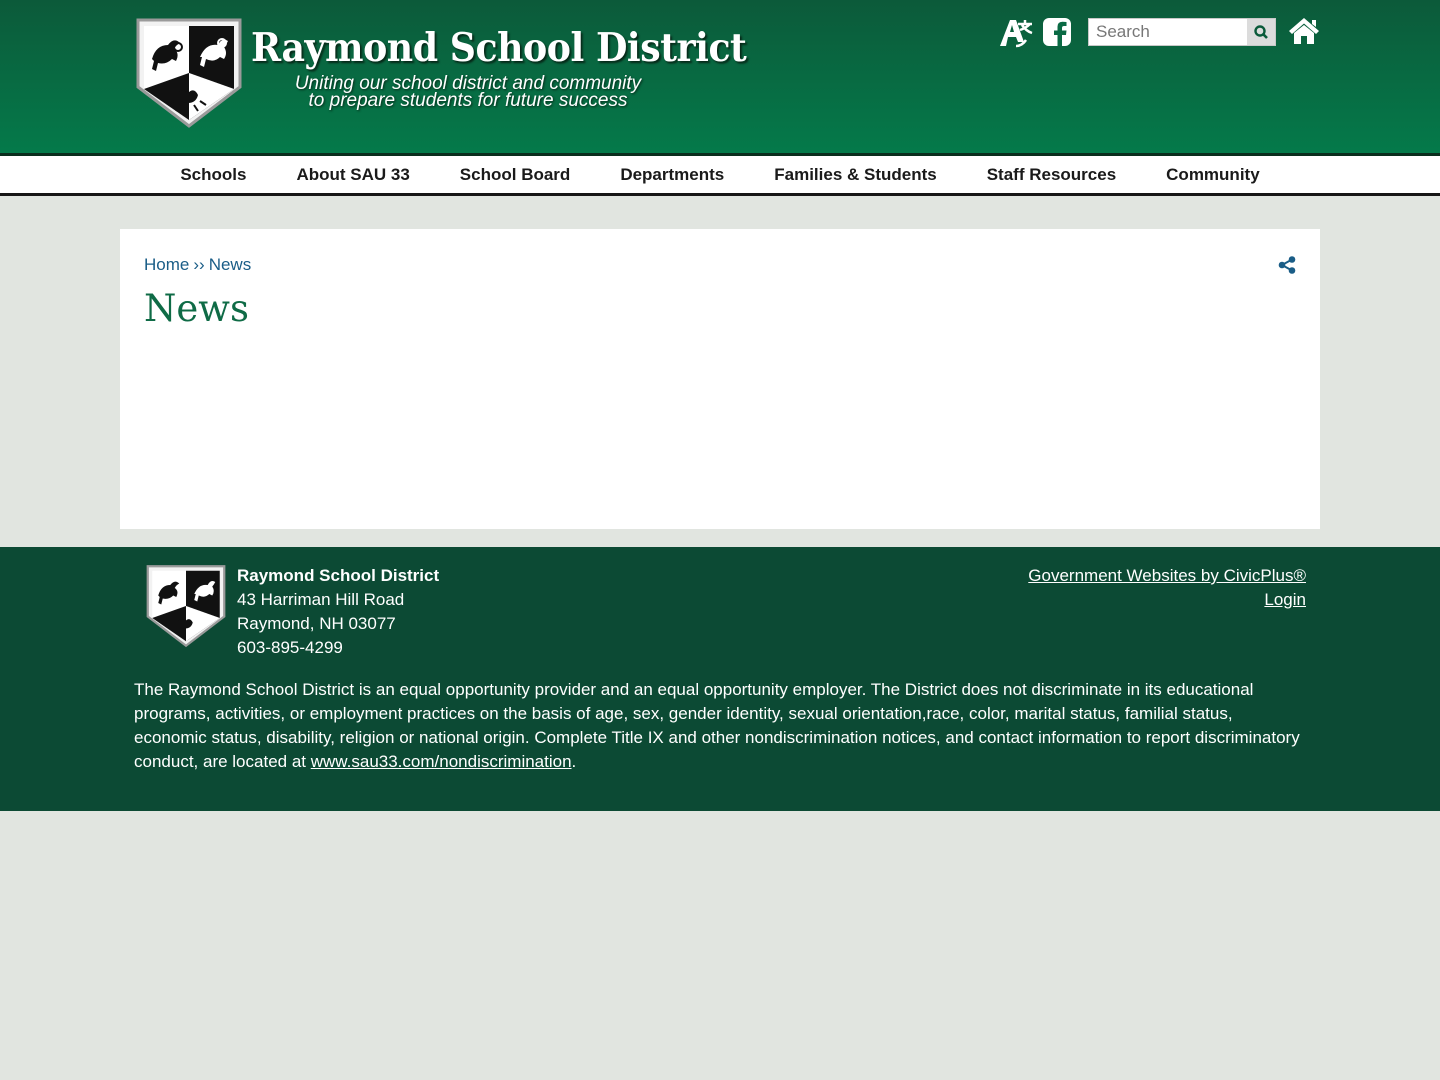 The width and height of the screenshot is (1440, 1080). Describe the element at coordinates (189, 73) in the screenshot. I see `district-crest-icon` at that location.